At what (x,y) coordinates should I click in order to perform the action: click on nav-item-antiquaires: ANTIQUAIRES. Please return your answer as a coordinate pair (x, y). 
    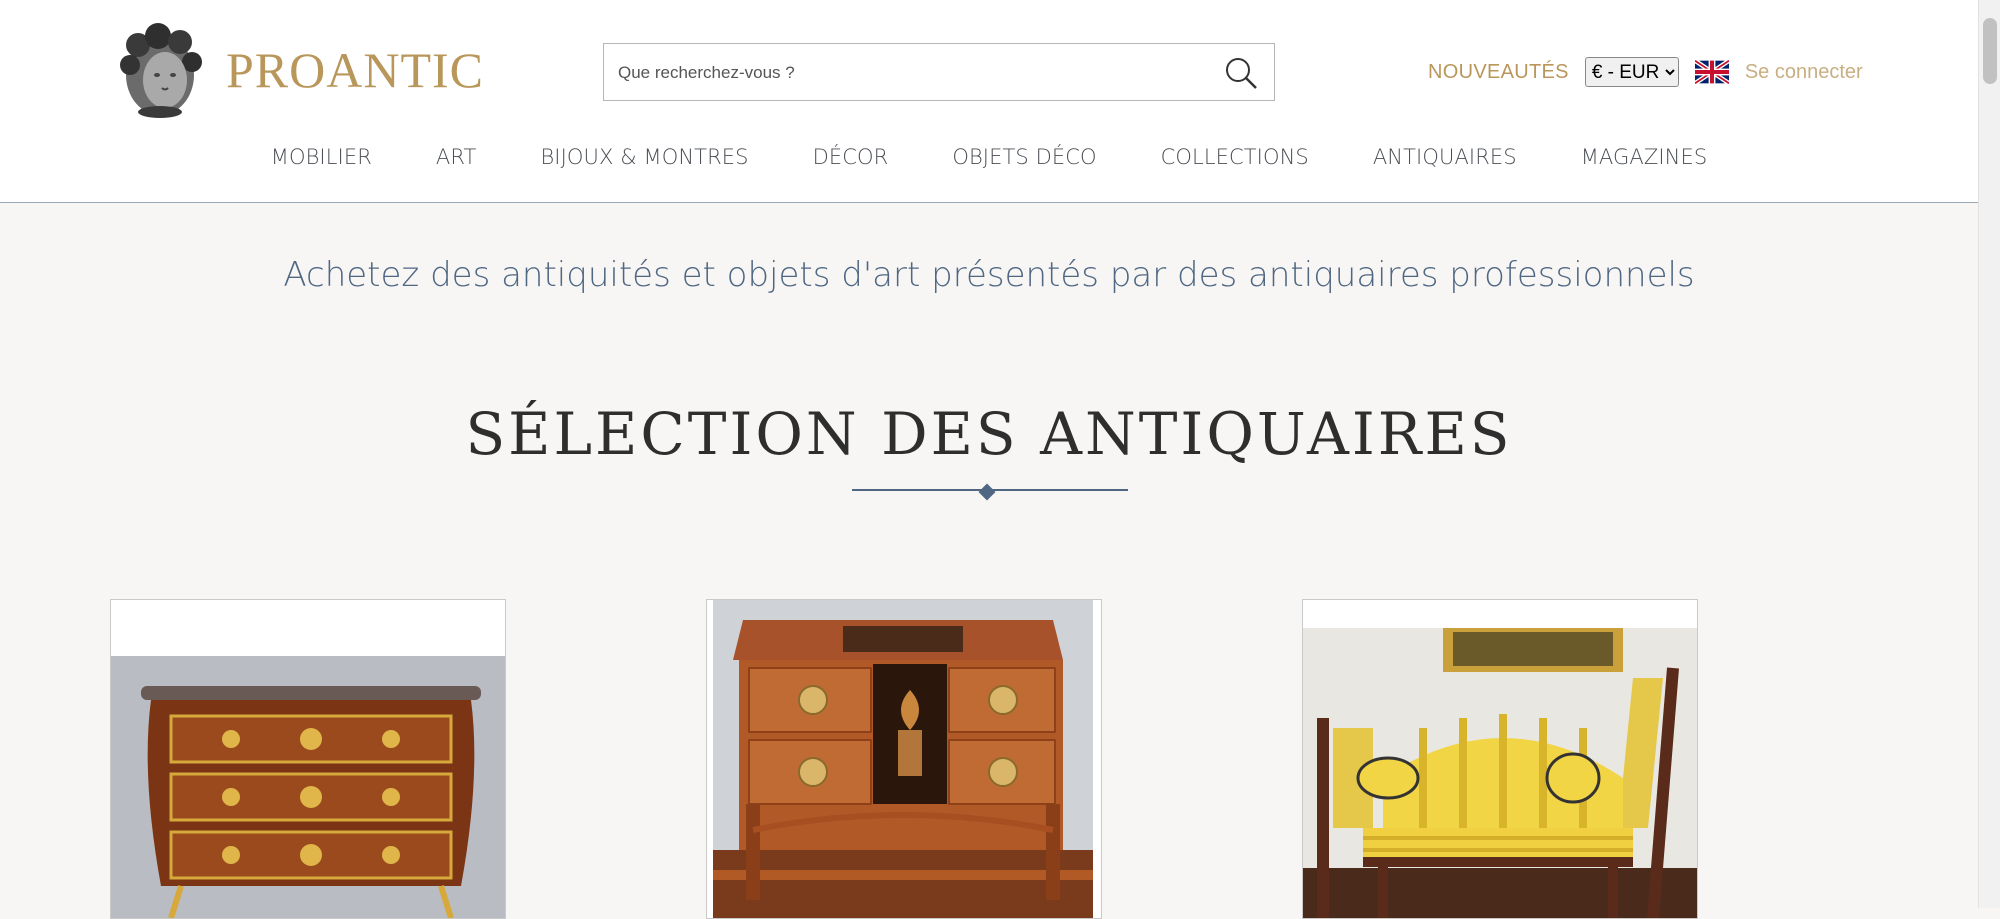
    Looking at the image, I should click on (1445, 157).